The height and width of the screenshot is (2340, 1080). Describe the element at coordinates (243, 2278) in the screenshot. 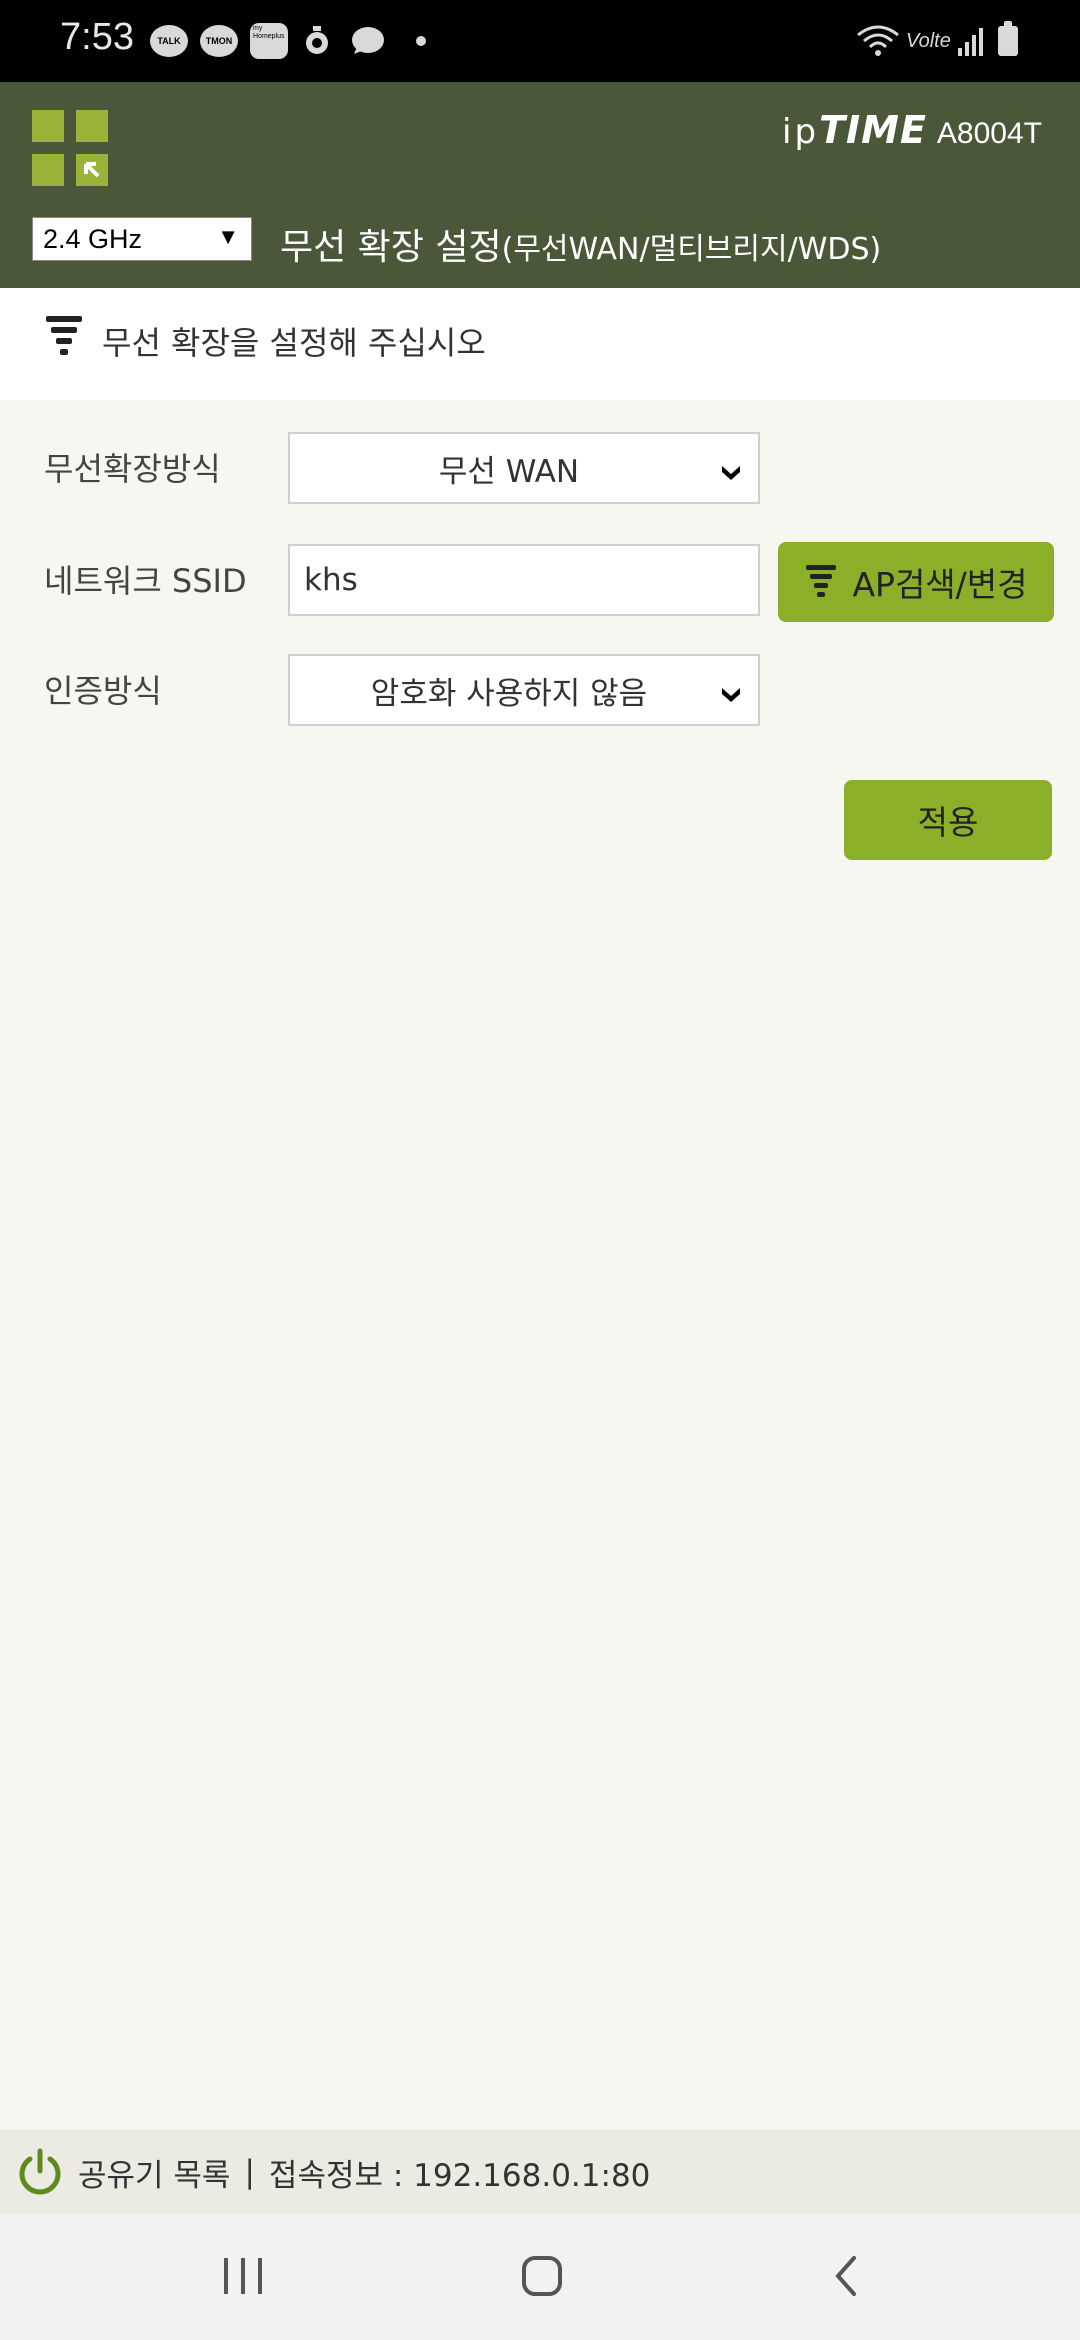

I see `recent-apps-icon` at that location.